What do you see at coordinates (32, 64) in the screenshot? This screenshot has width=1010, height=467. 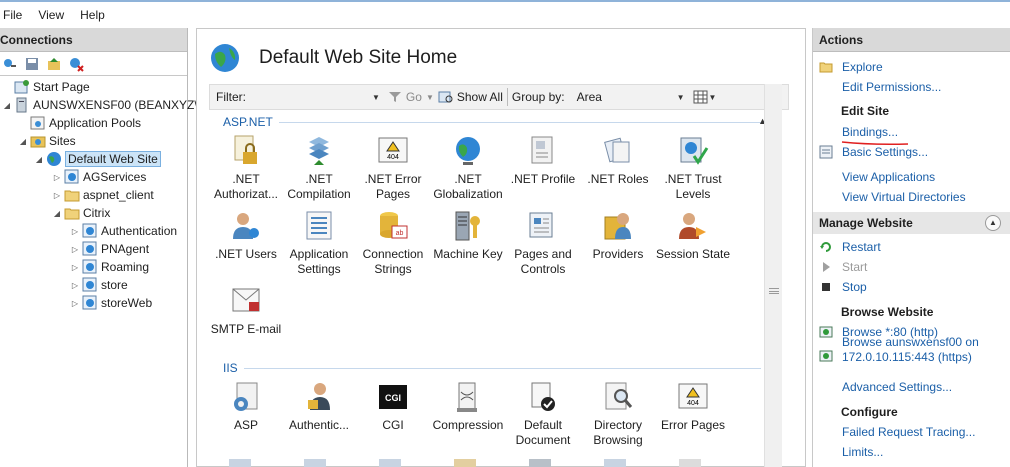 I see `save-icon` at bounding box center [32, 64].